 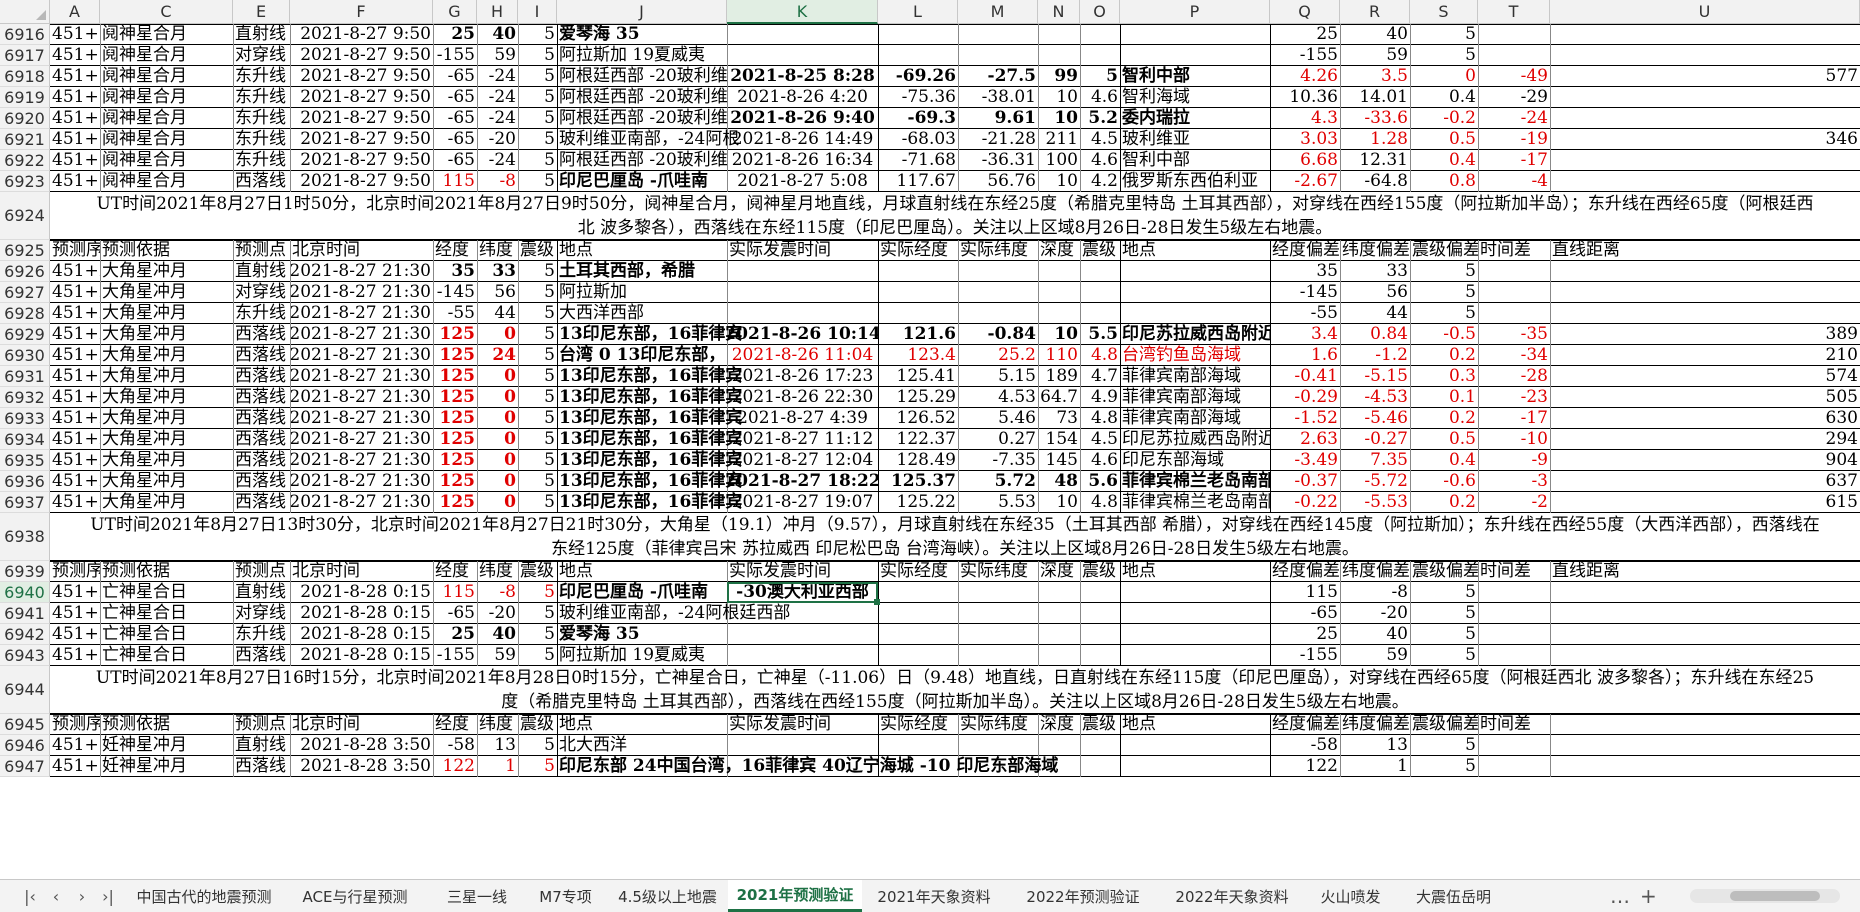 I want to click on sheet-tab-5: 2021年预测验证, so click(x=795, y=896).